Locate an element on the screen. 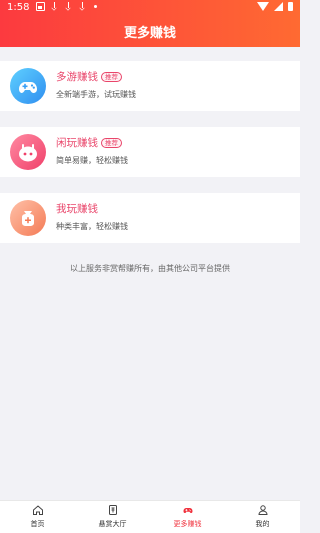 The width and height of the screenshot is (320, 533). card-description: 全新端手游，试玩赚钱 is located at coordinates (96, 94).